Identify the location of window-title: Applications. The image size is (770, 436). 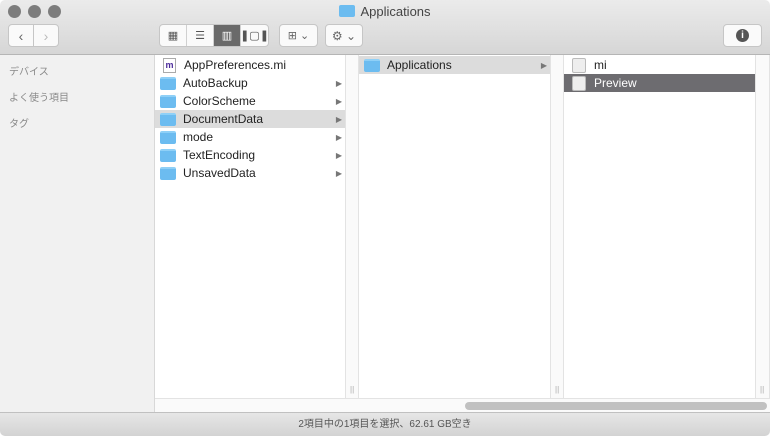
(385, 11).